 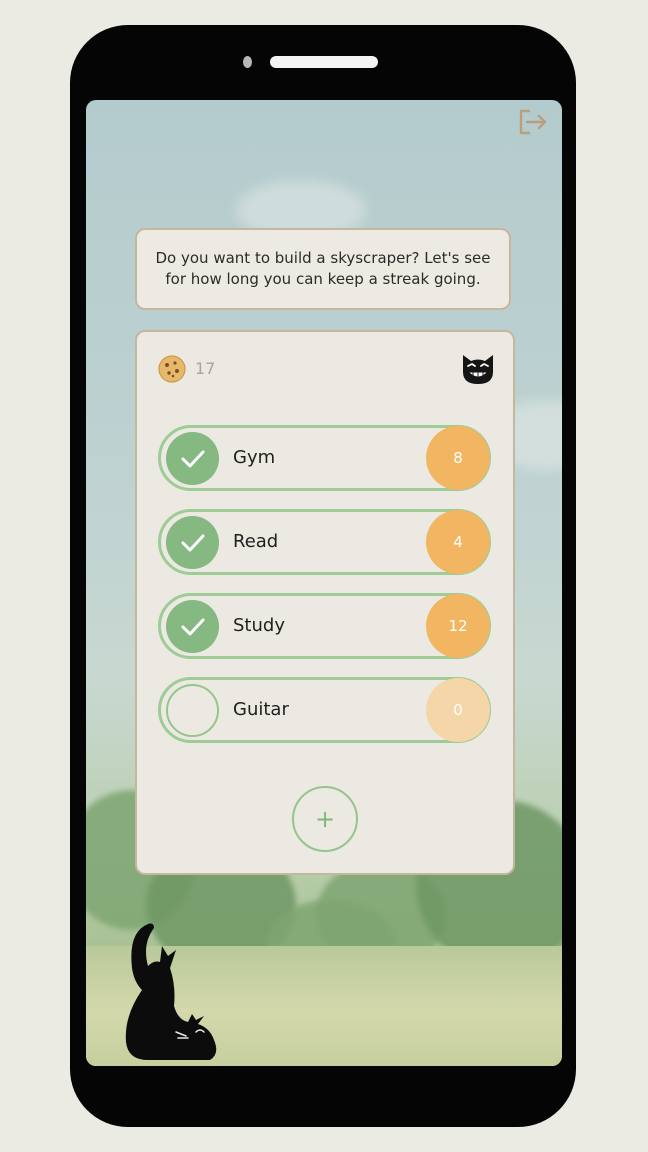 I want to click on habit-name: Gym, so click(x=254, y=457).